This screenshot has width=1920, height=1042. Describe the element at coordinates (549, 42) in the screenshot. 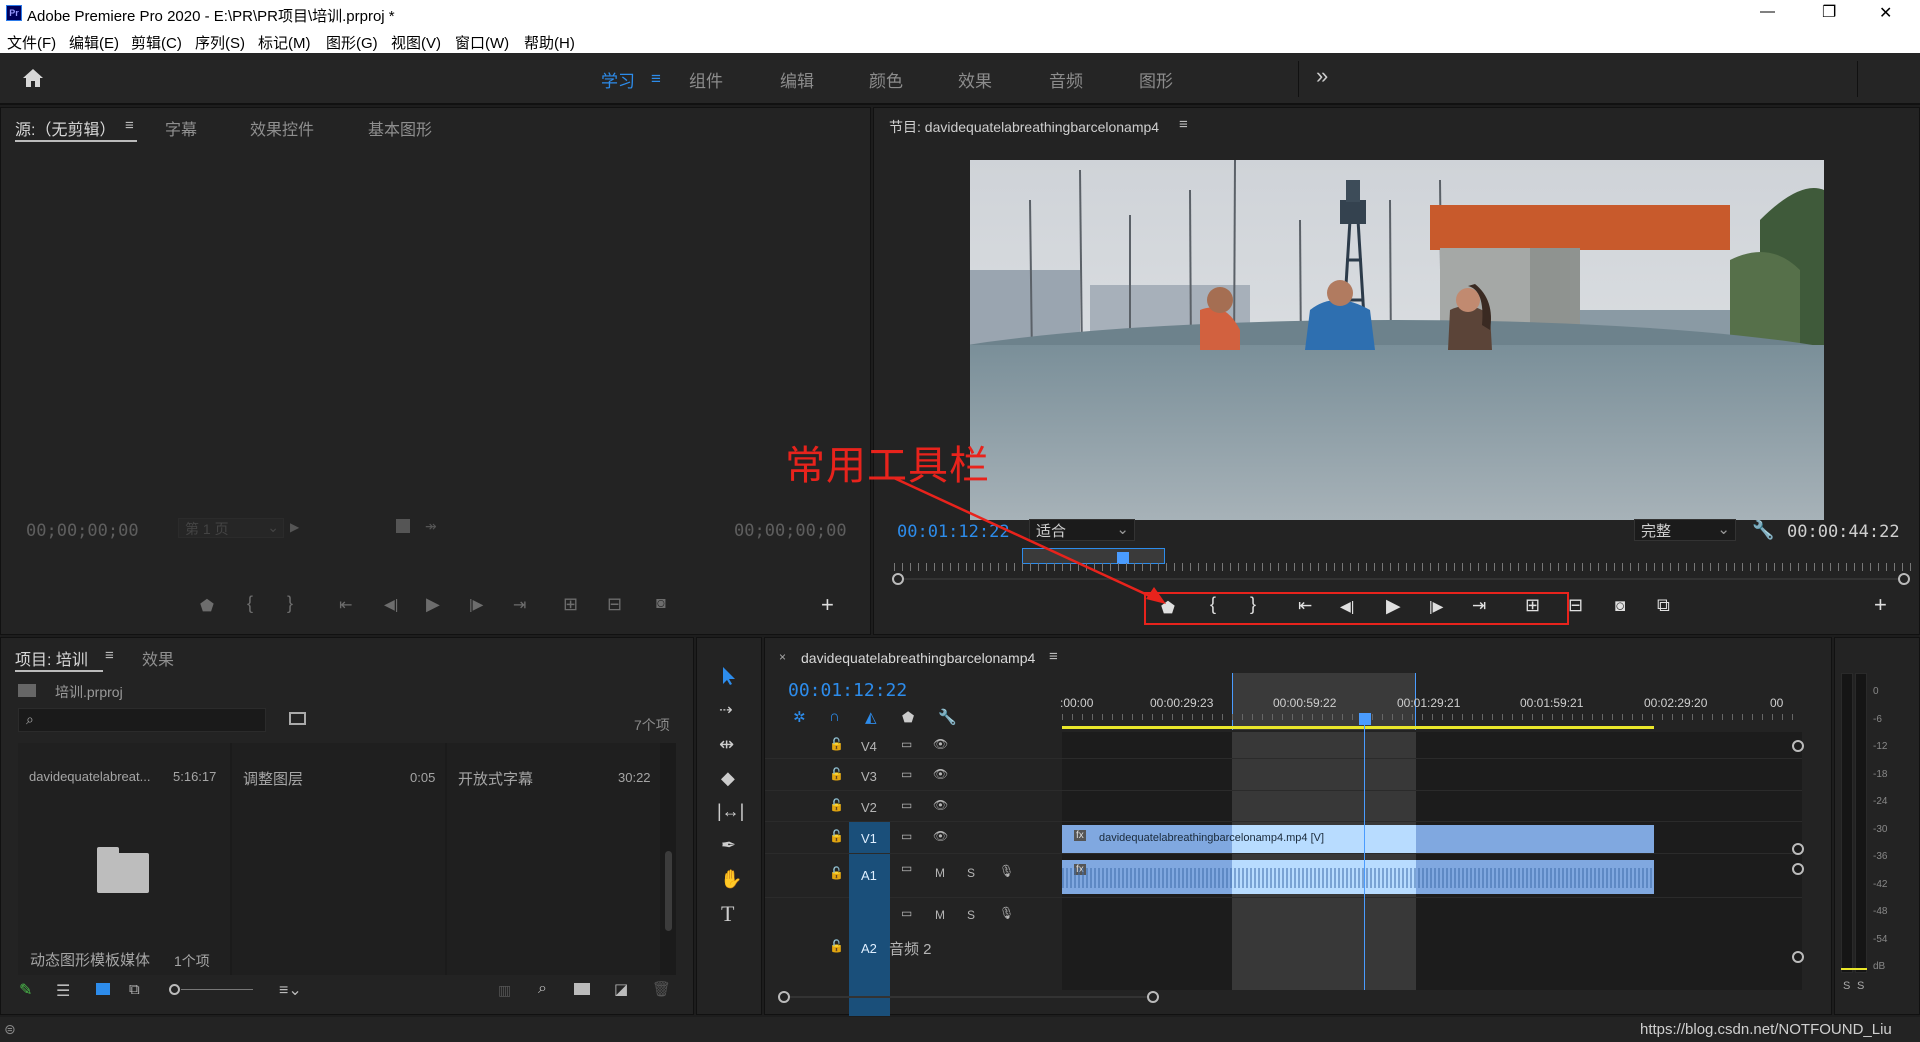

I see `menu-help: 帮助(H)` at that location.